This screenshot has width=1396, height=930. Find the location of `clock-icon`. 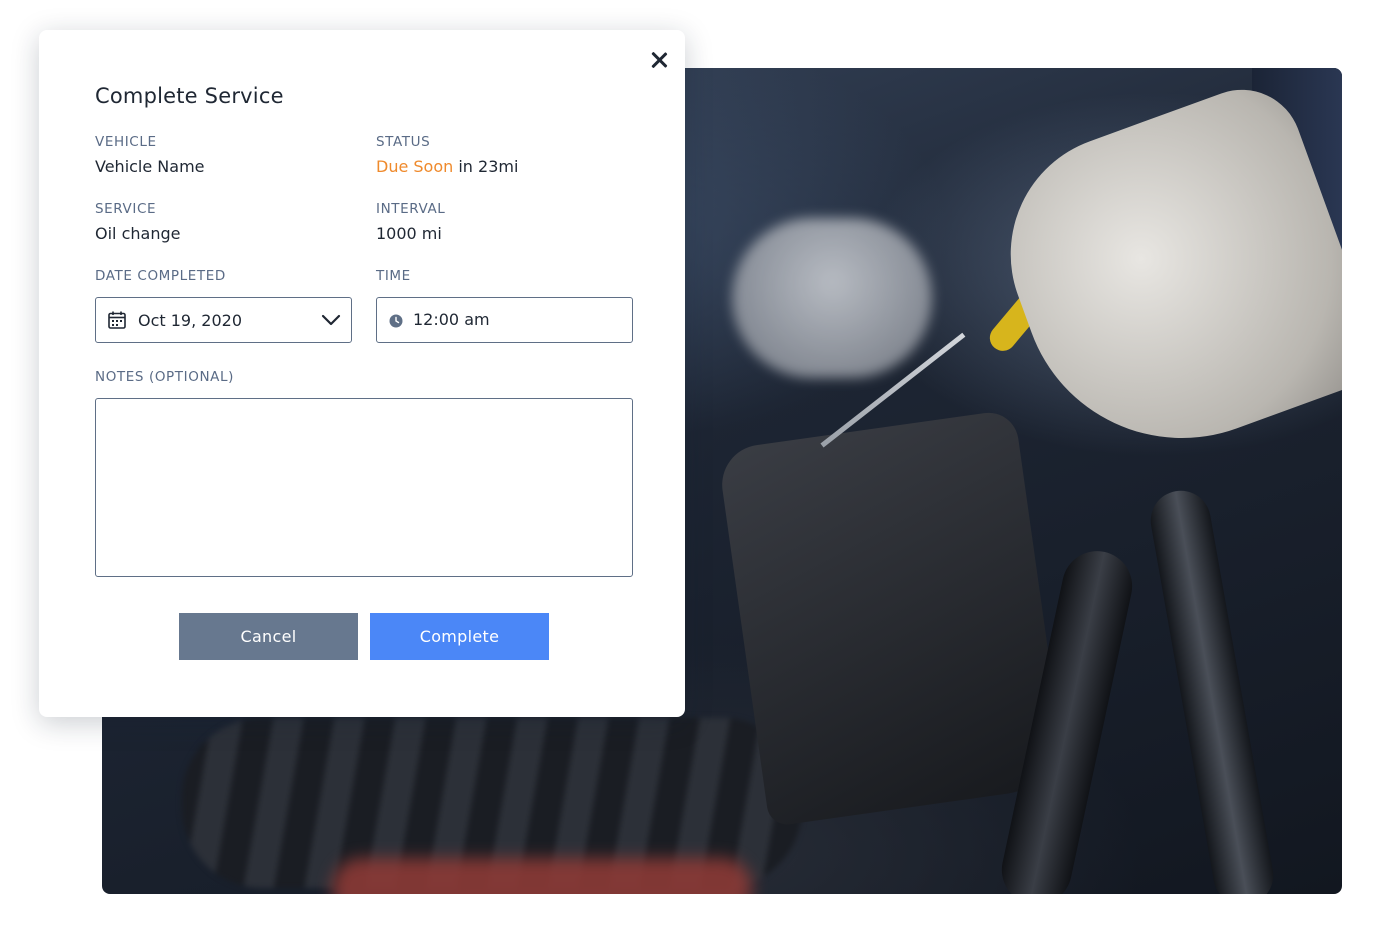

clock-icon is located at coordinates (396, 321).